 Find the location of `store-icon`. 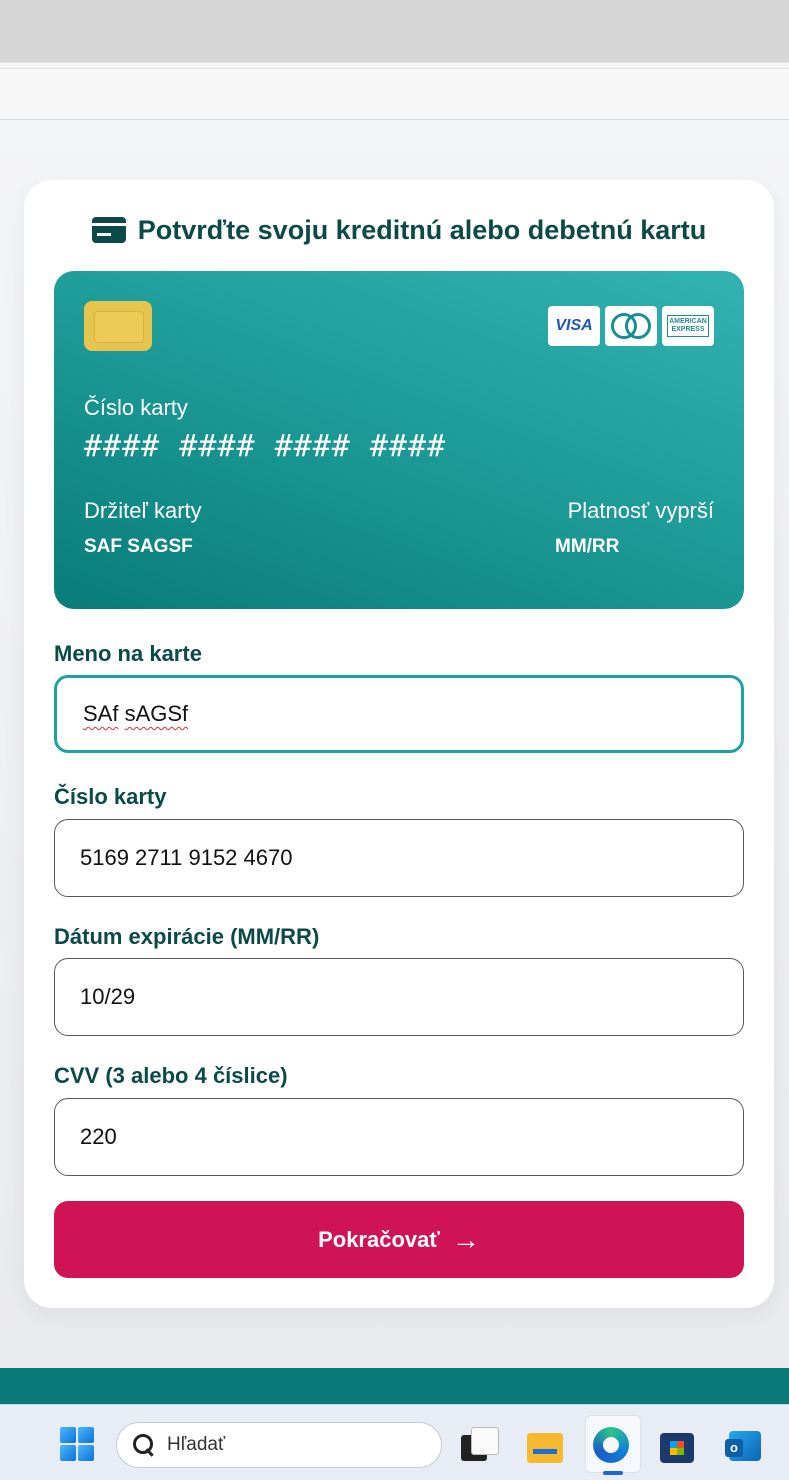

store-icon is located at coordinates (678, 1445).